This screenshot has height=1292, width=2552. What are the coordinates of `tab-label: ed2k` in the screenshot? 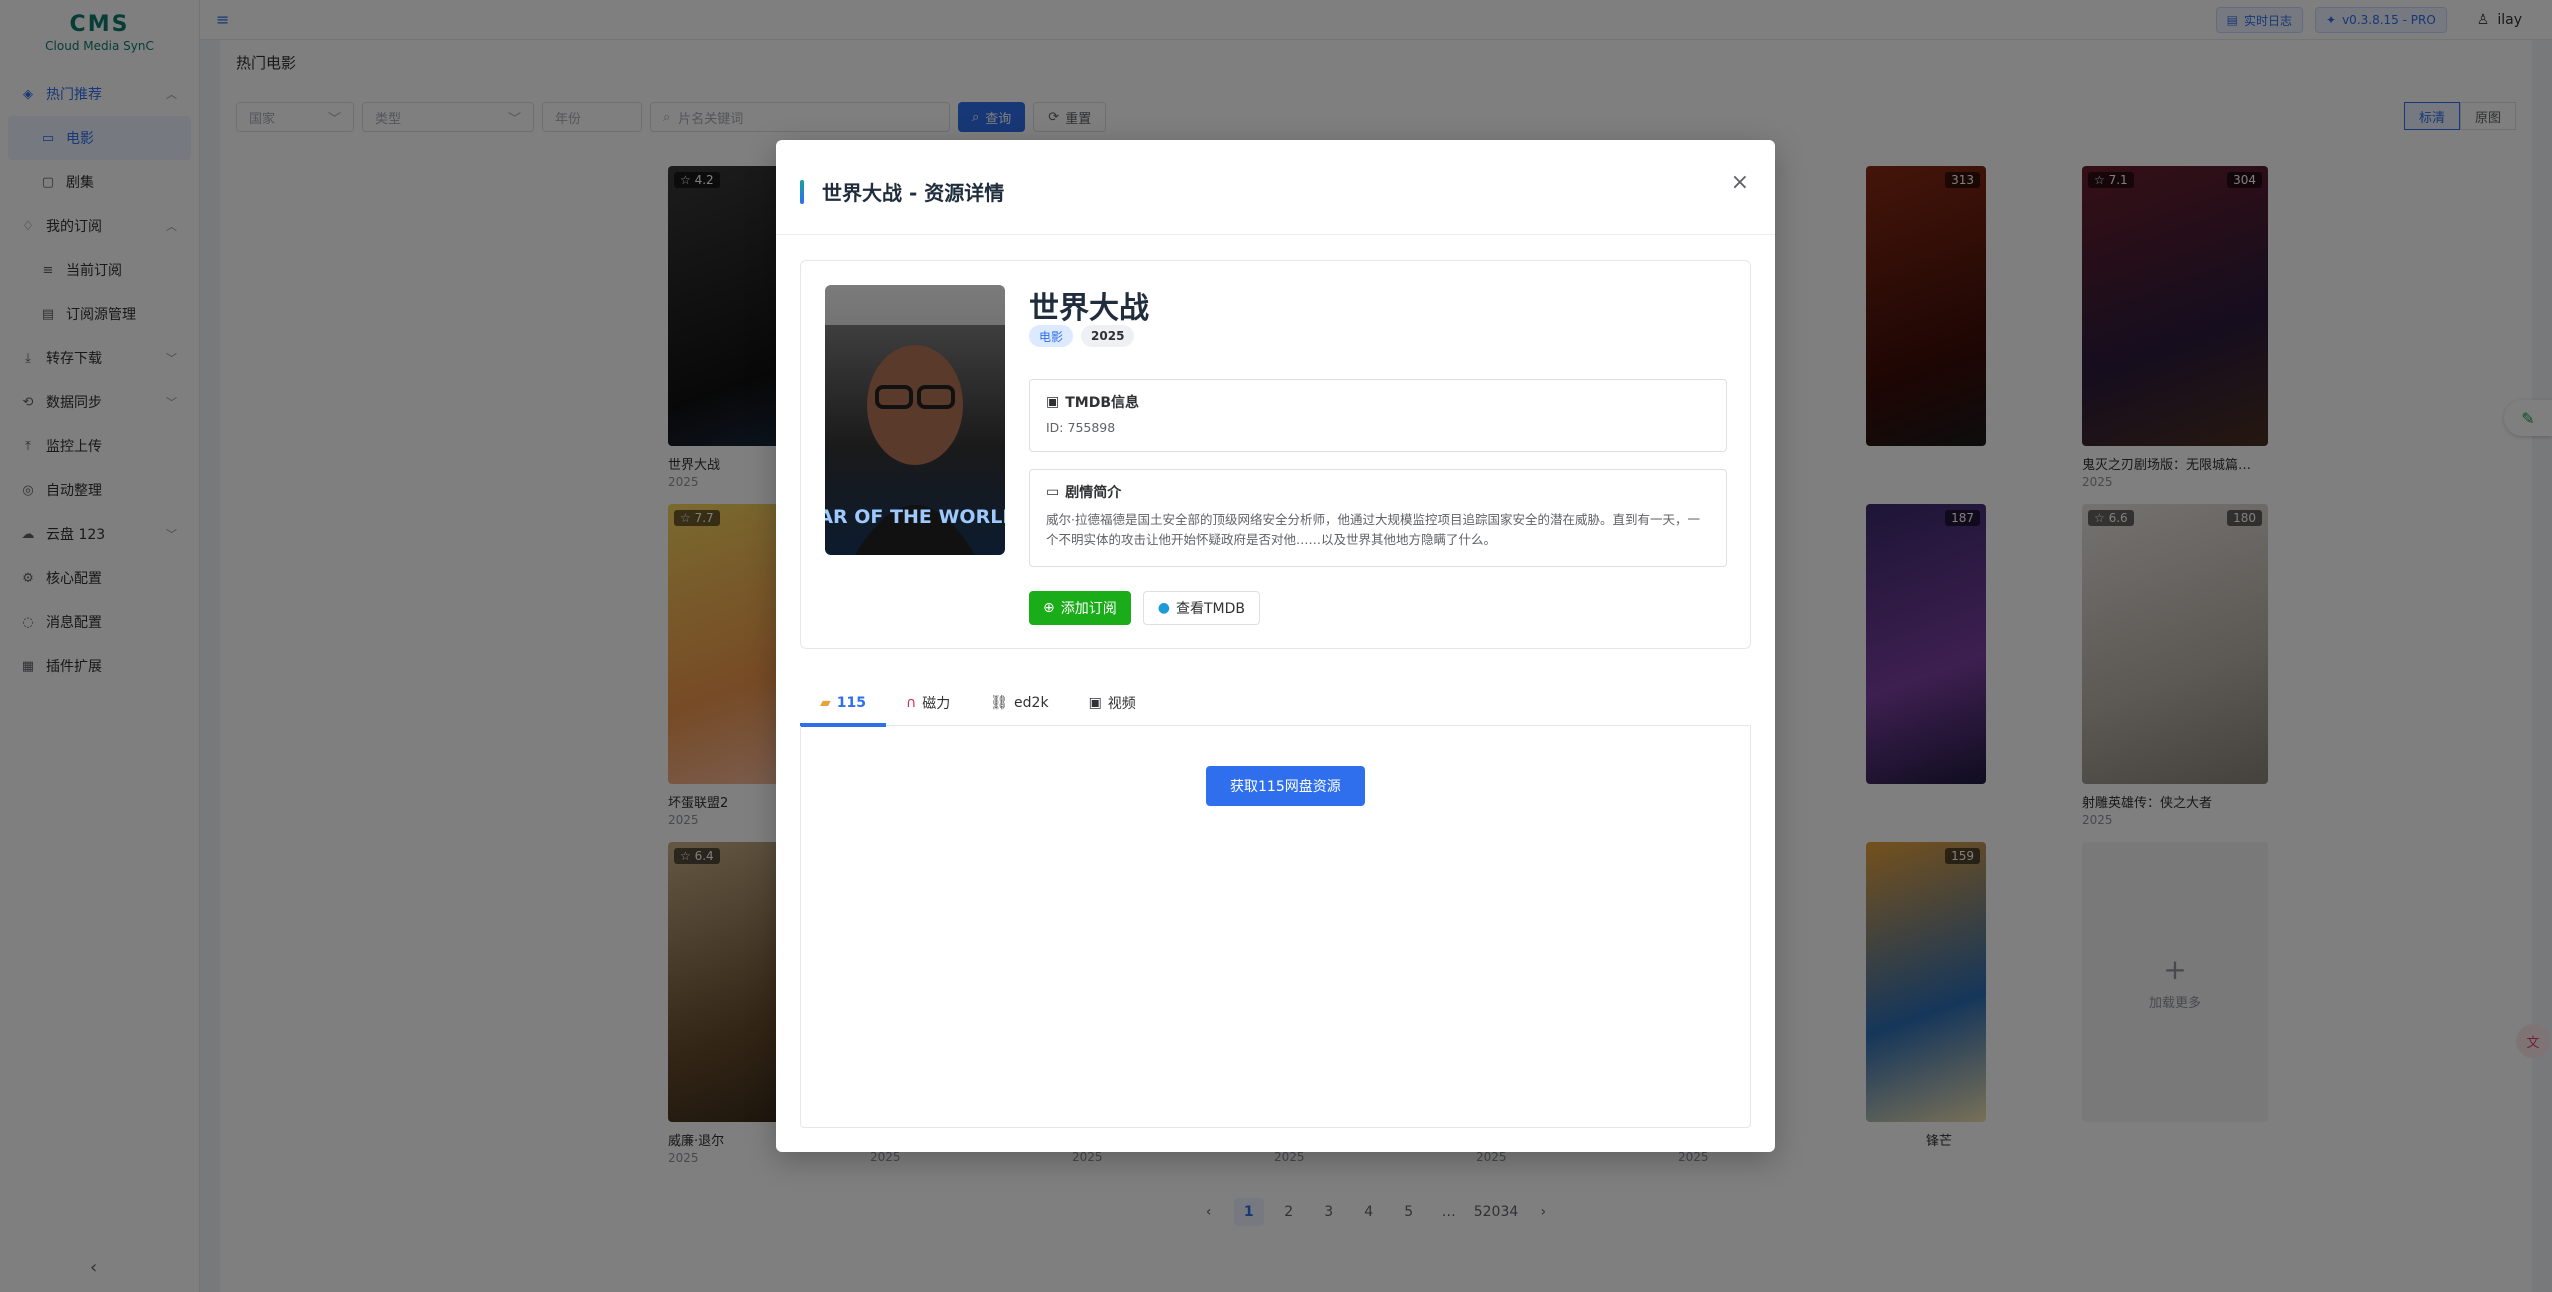 It's located at (1031, 703).